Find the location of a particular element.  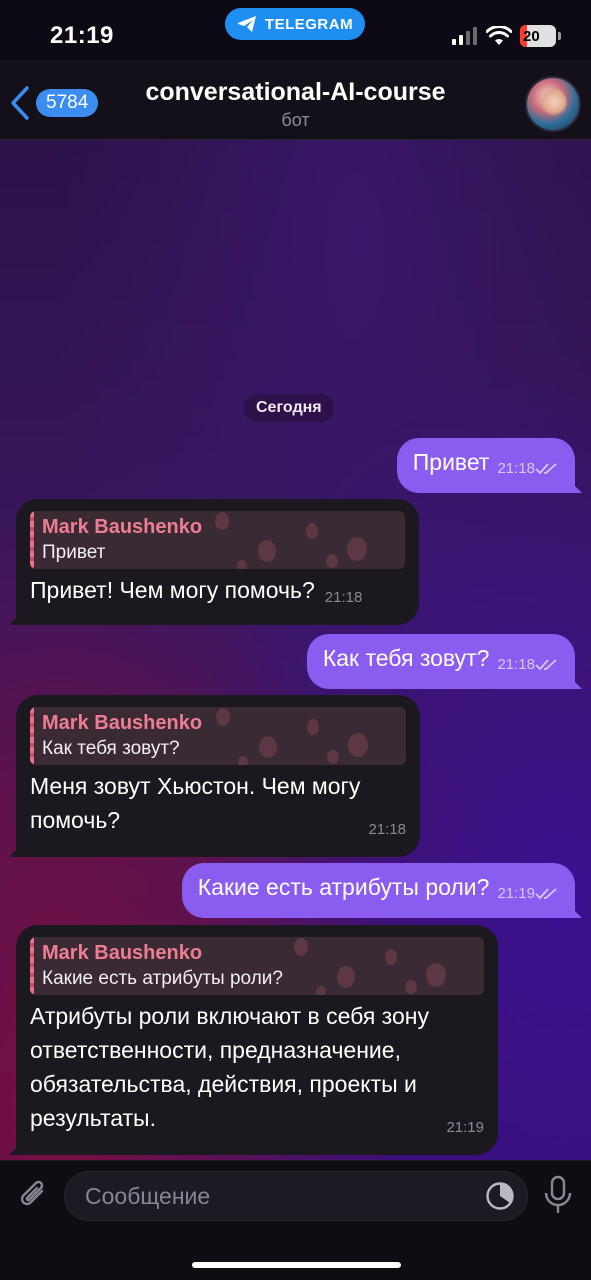

date-separator: Сегодня is located at coordinates (289, 408).